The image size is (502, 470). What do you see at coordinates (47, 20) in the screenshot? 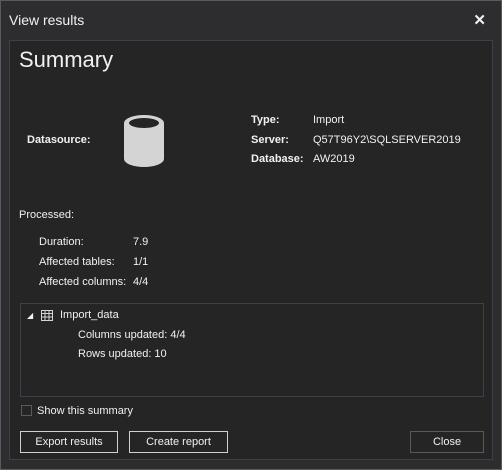
I see `window-title: View results` at bounding box center [47, 20].